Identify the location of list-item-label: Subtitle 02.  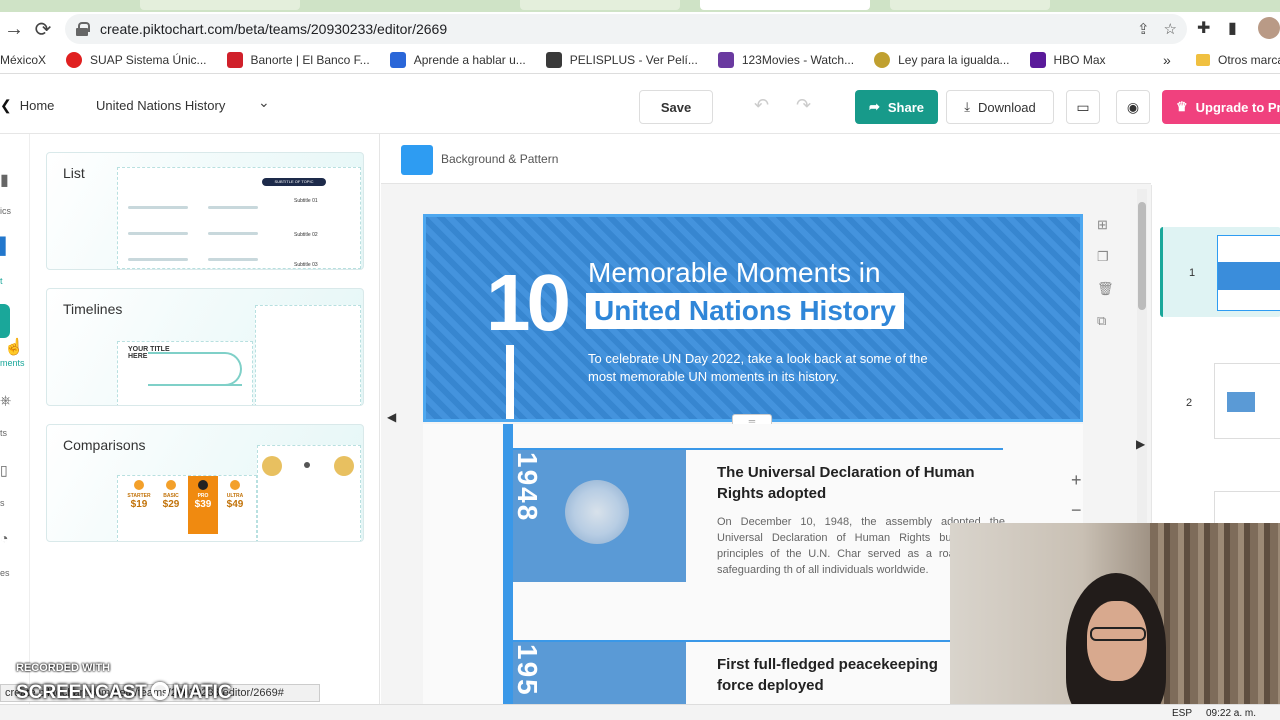
(306, 235).